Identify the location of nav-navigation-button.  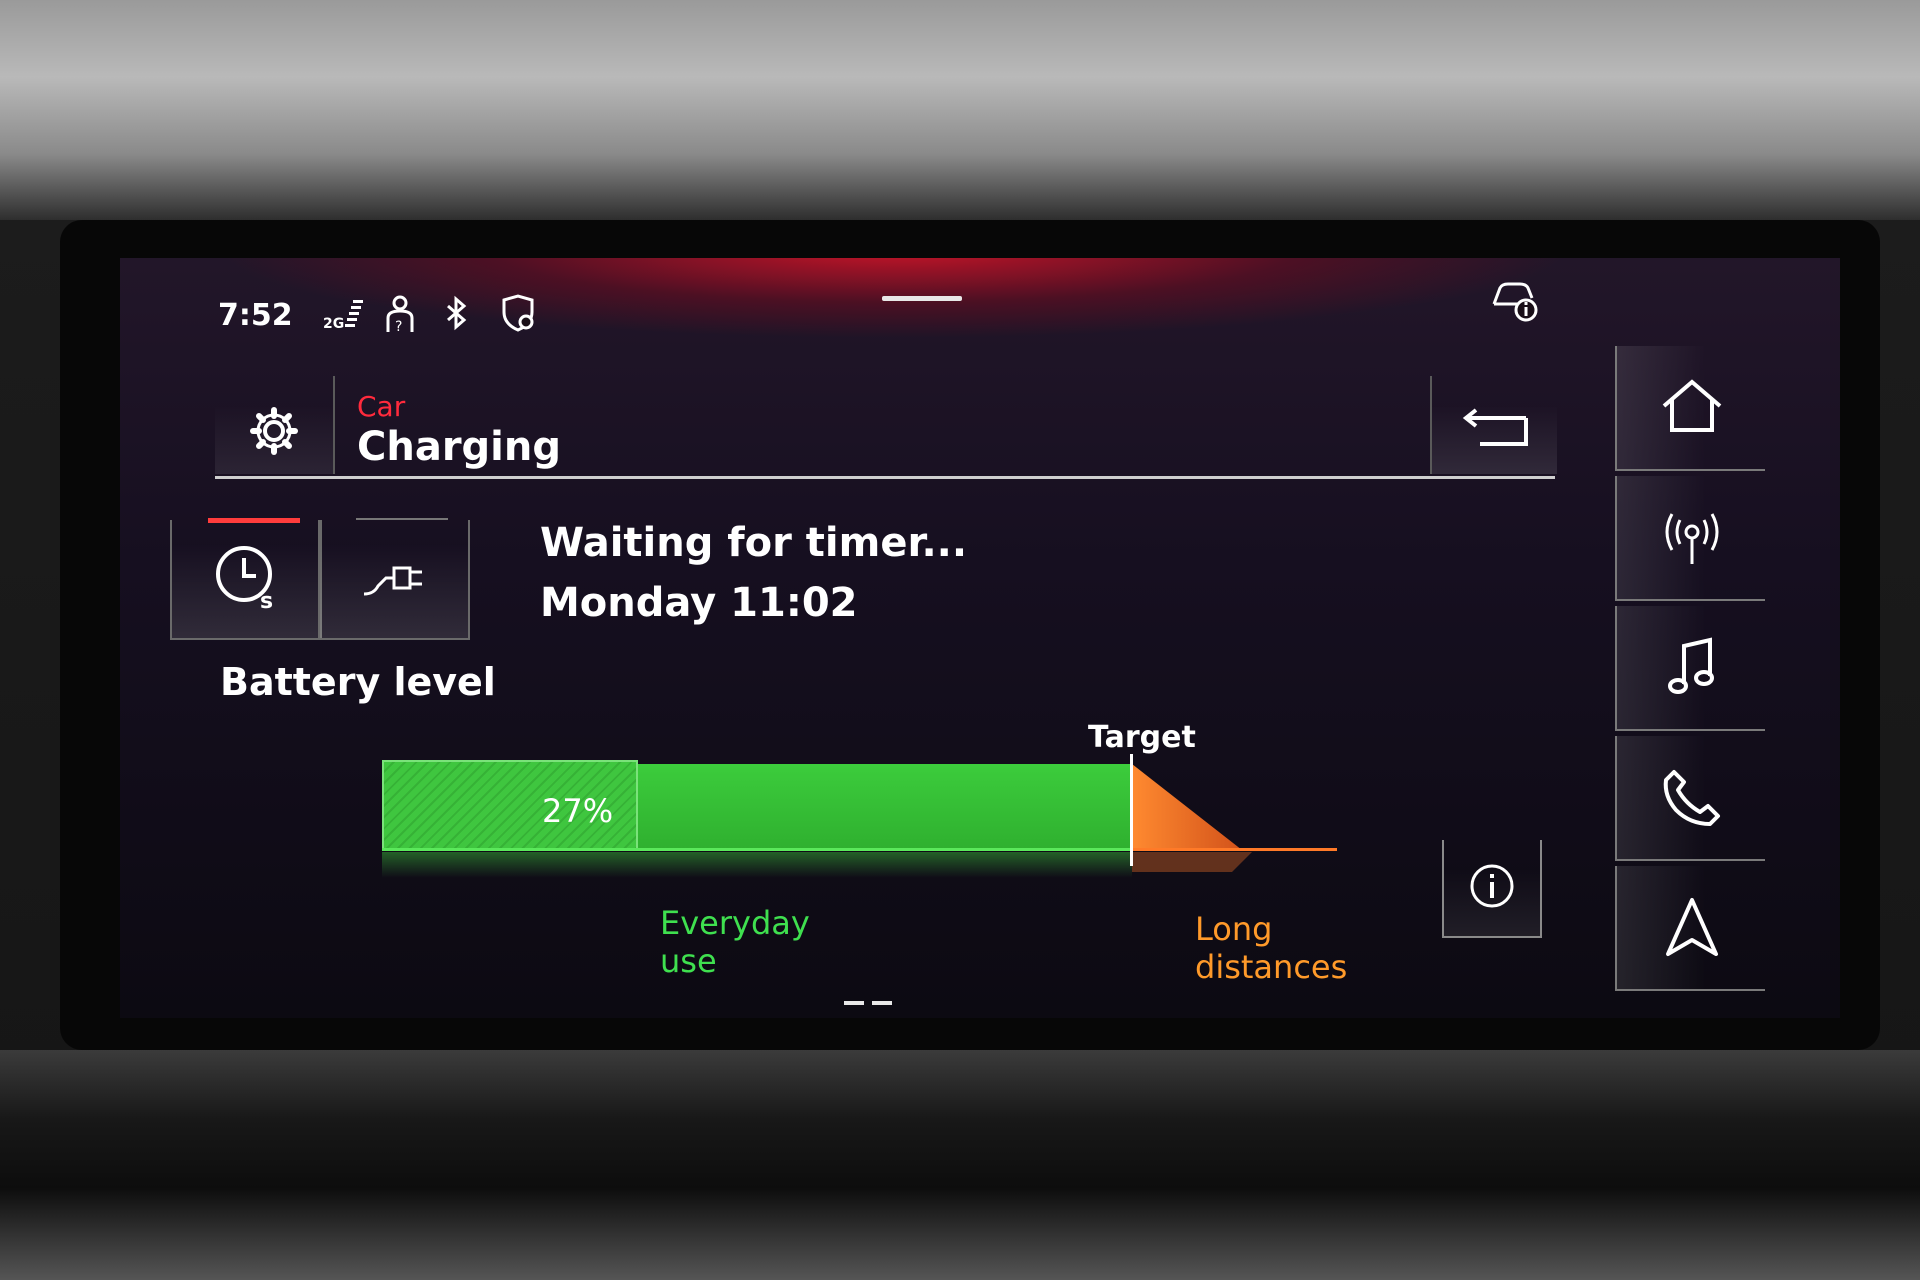
(1690, 928).